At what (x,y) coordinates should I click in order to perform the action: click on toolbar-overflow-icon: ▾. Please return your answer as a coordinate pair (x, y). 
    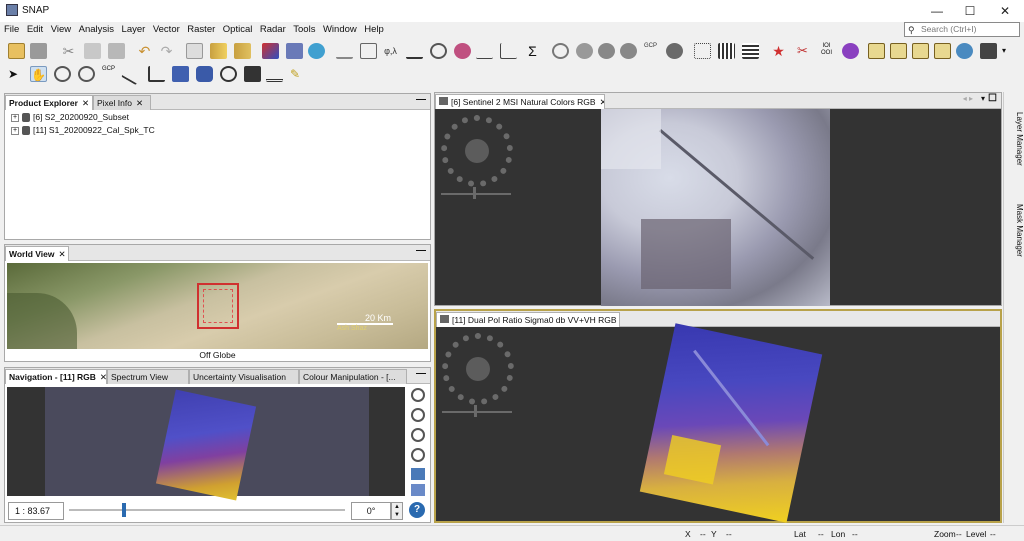
    Looking at the image, I should click on (1010, 51).